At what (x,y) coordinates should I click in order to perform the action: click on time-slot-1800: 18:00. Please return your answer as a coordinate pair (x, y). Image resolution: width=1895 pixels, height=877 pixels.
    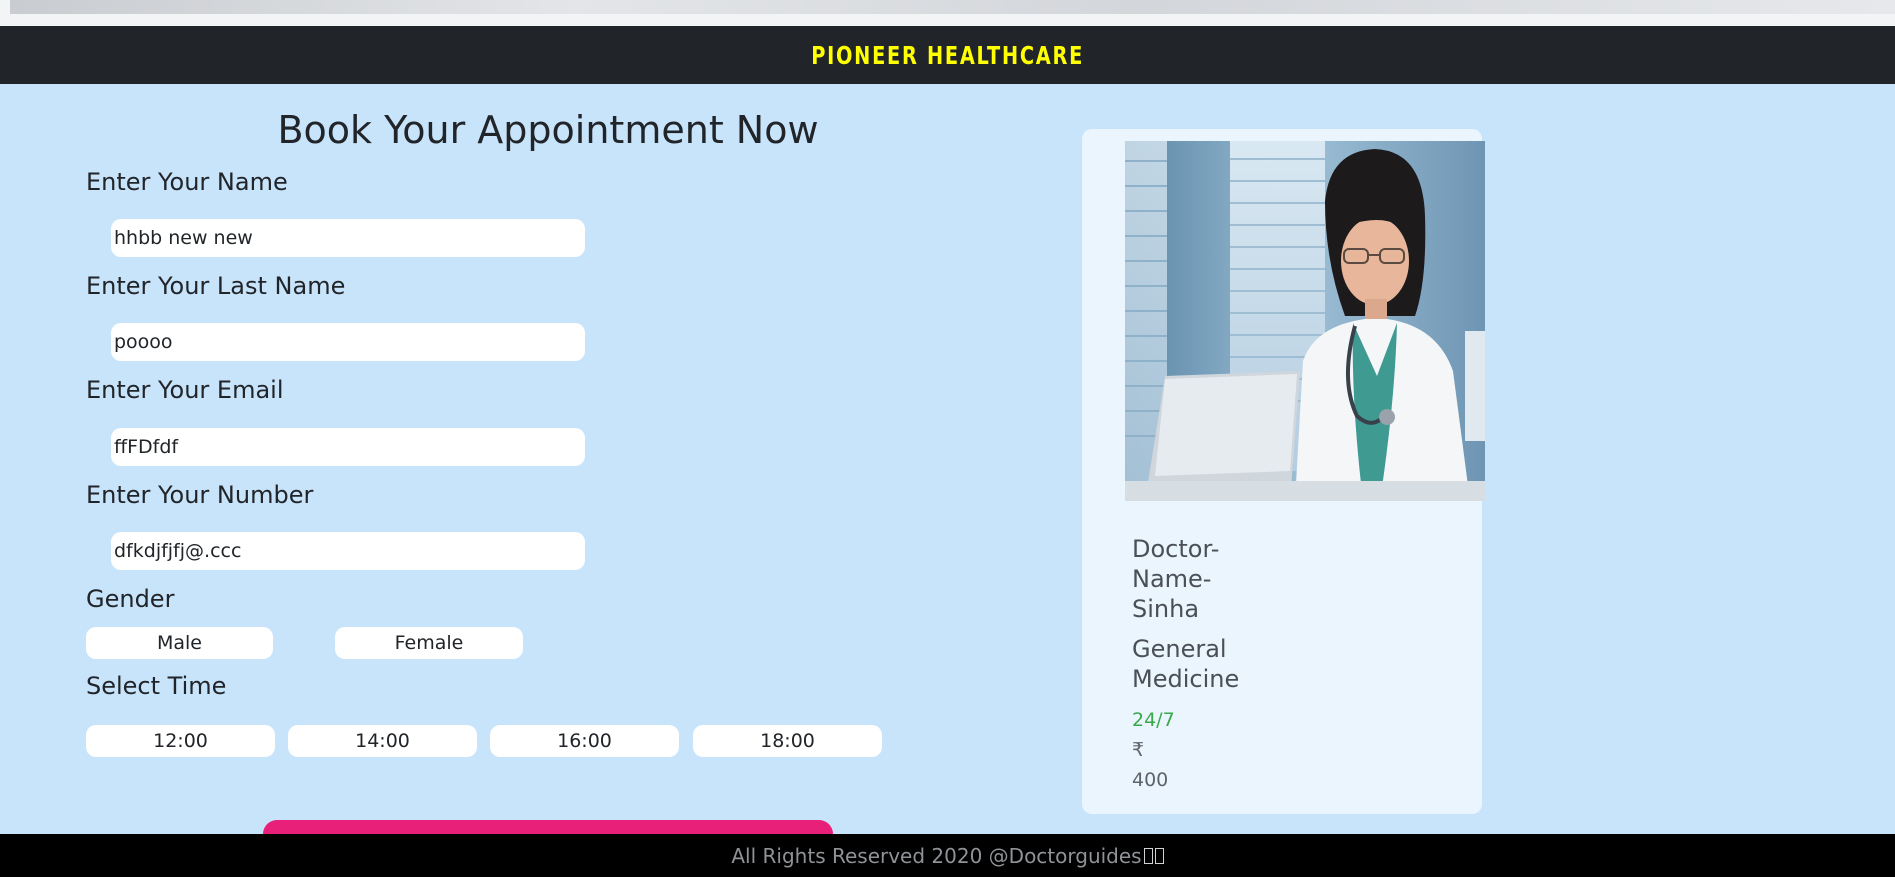
    Looking at the image, I should click on (787, 741).